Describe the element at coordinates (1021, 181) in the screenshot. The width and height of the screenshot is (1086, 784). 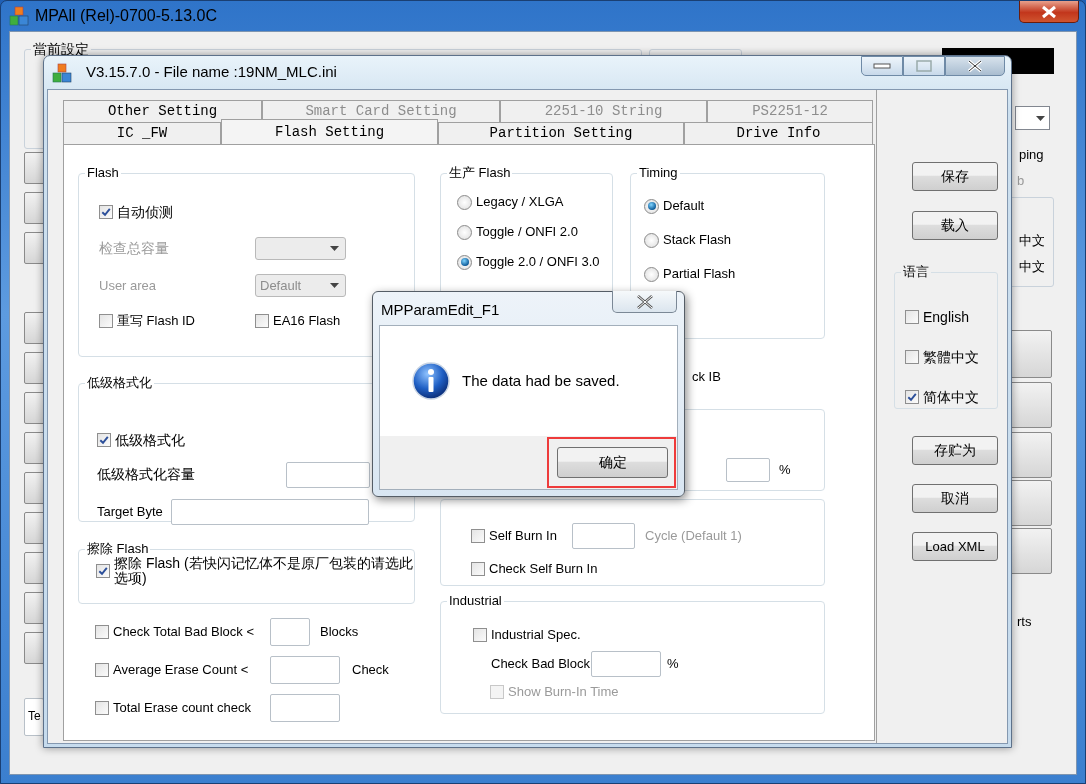
I see `label: b` at that location.